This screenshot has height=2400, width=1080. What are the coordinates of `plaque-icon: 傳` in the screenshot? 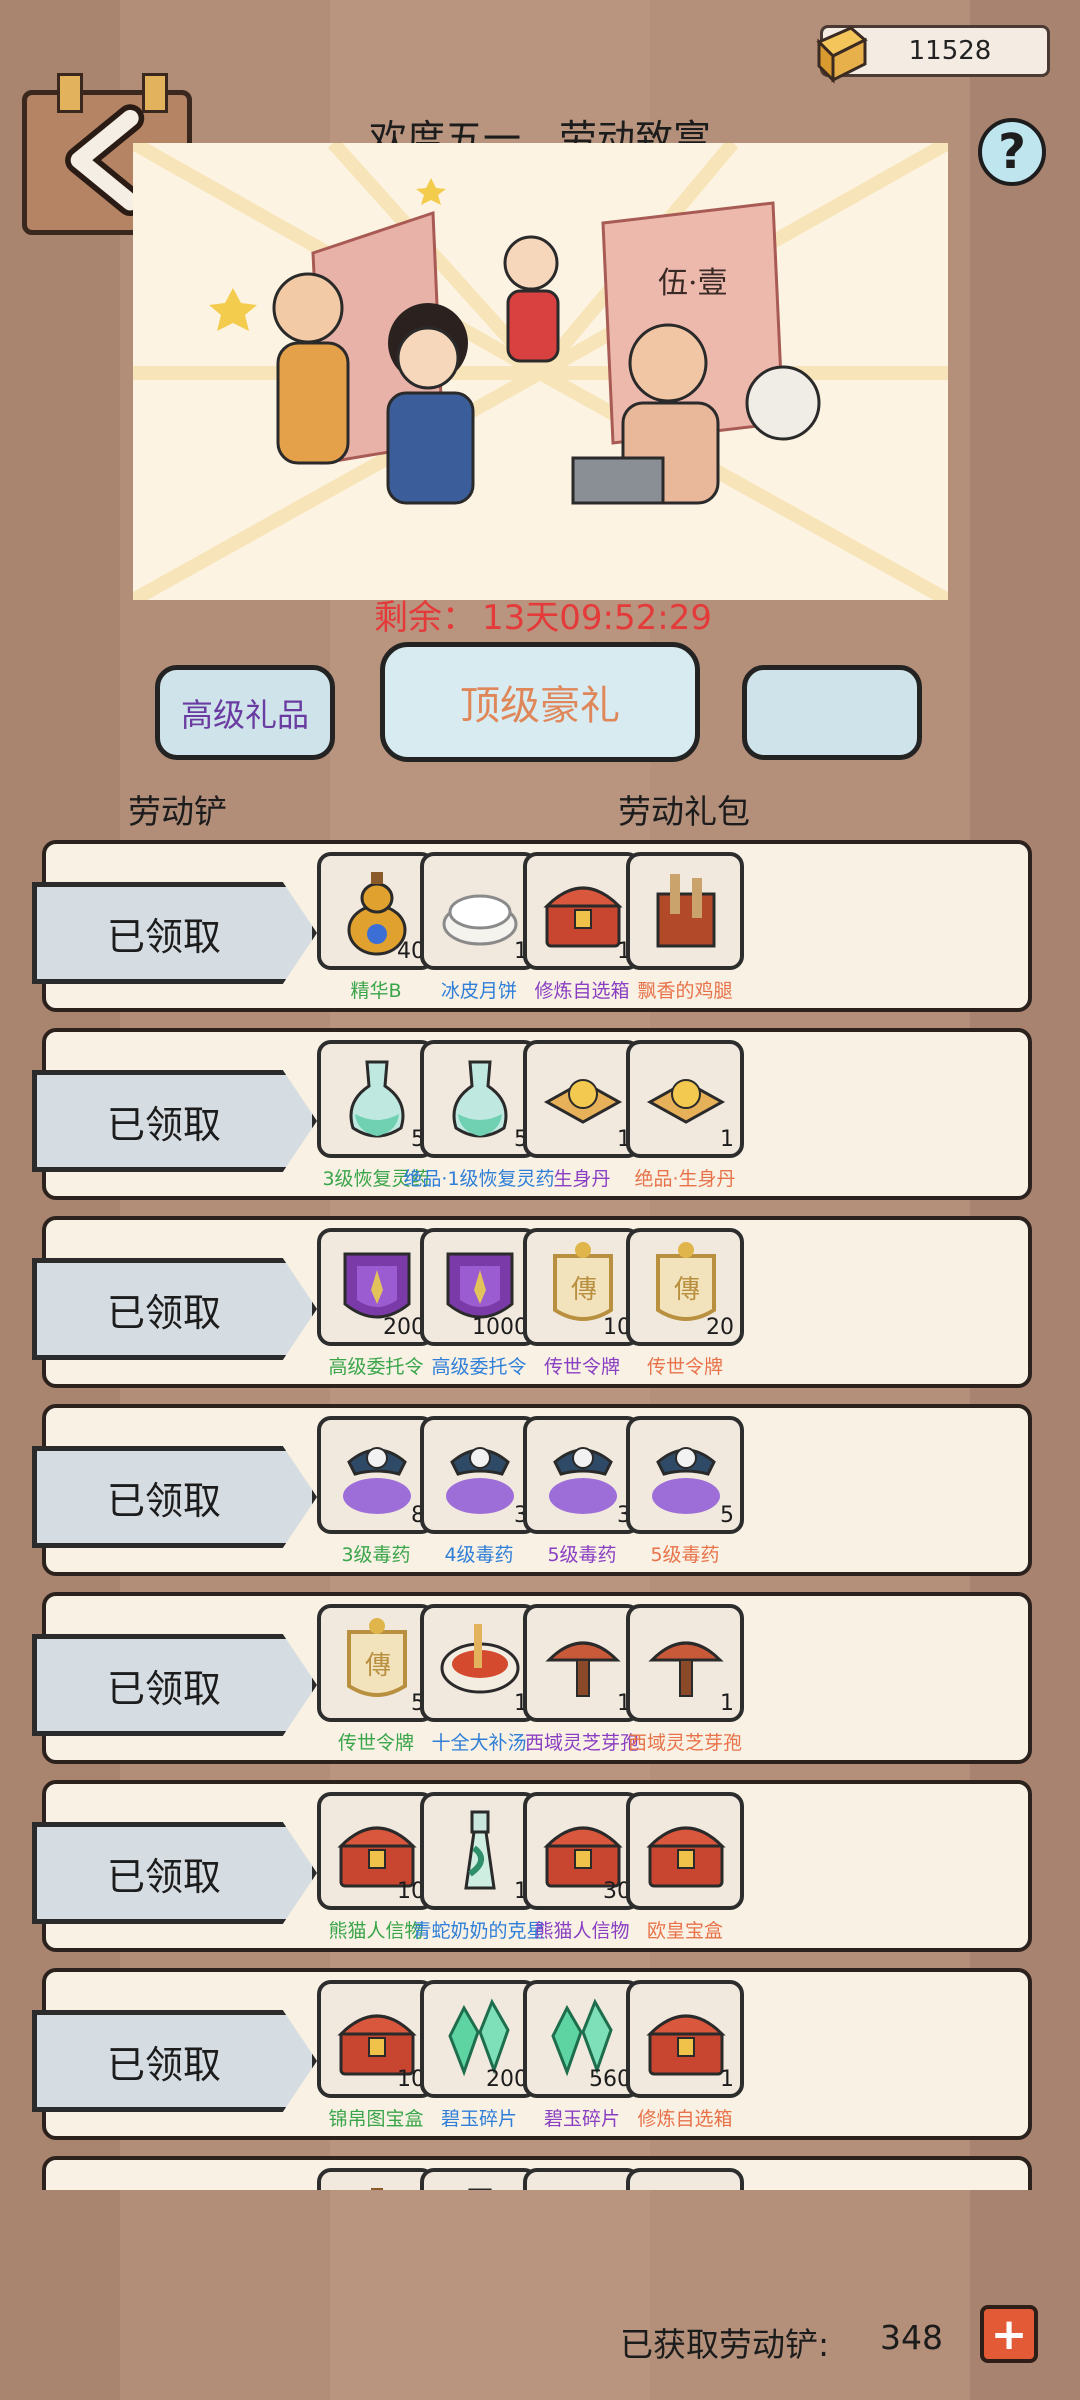 It's located at (377, 1657).